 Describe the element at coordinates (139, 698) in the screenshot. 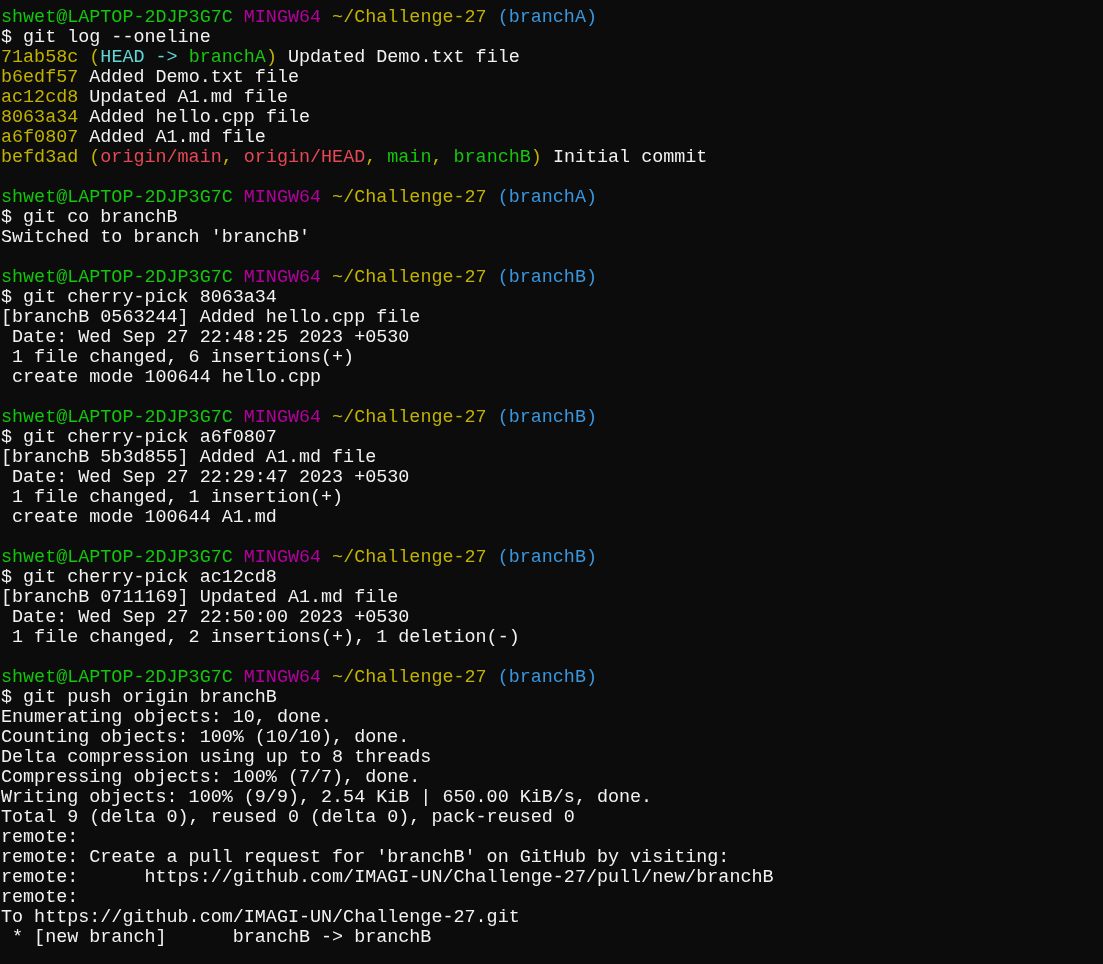

I see `output-line: $ git push origin branchB` at that location.